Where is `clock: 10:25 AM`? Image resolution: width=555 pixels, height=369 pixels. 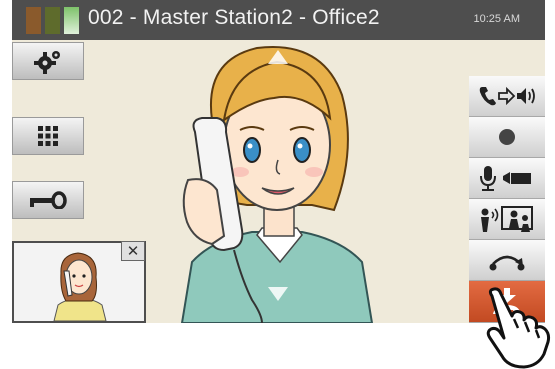
clock: 10:25 AM is located at coordinates (496, 19).